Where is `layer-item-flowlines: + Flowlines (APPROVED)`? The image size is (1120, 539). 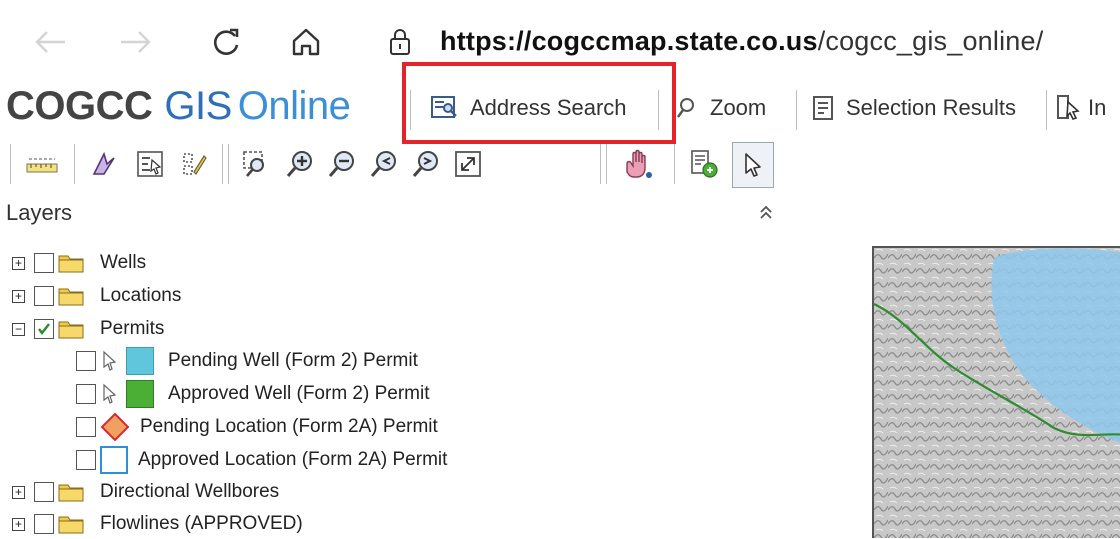 layer-item-flowlines: + Flowlines (APPROVED) is located at coordinates (157, 524).